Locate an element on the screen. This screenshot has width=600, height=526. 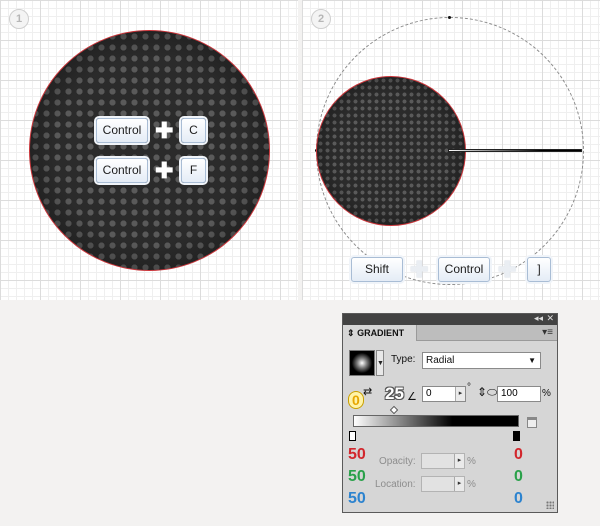
tab-gradient: ⇕ GRADIENT is located at coordinates (380, 333).